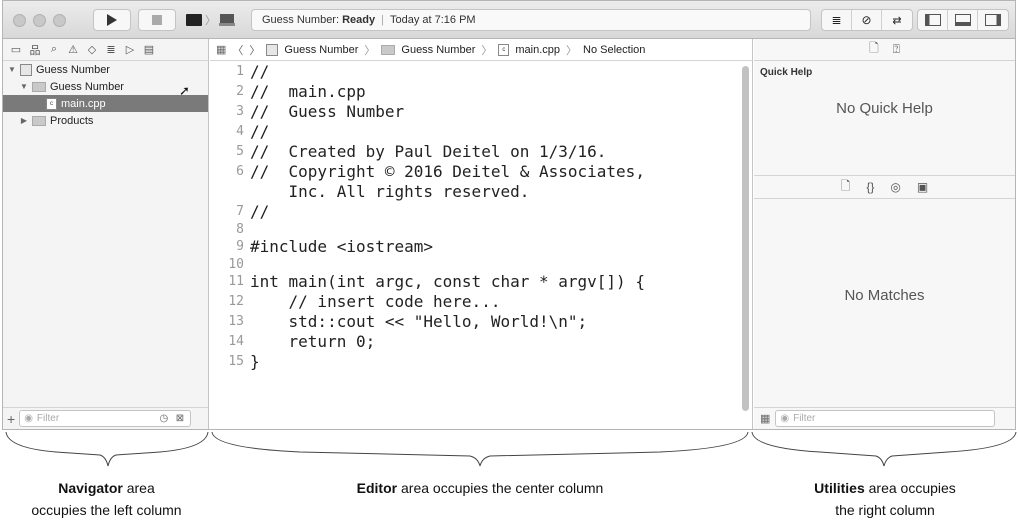  What do you see at coordinates (885, 510) in the screenshot?
I see `caption-text: the right column` at bounding box center [885, 510].